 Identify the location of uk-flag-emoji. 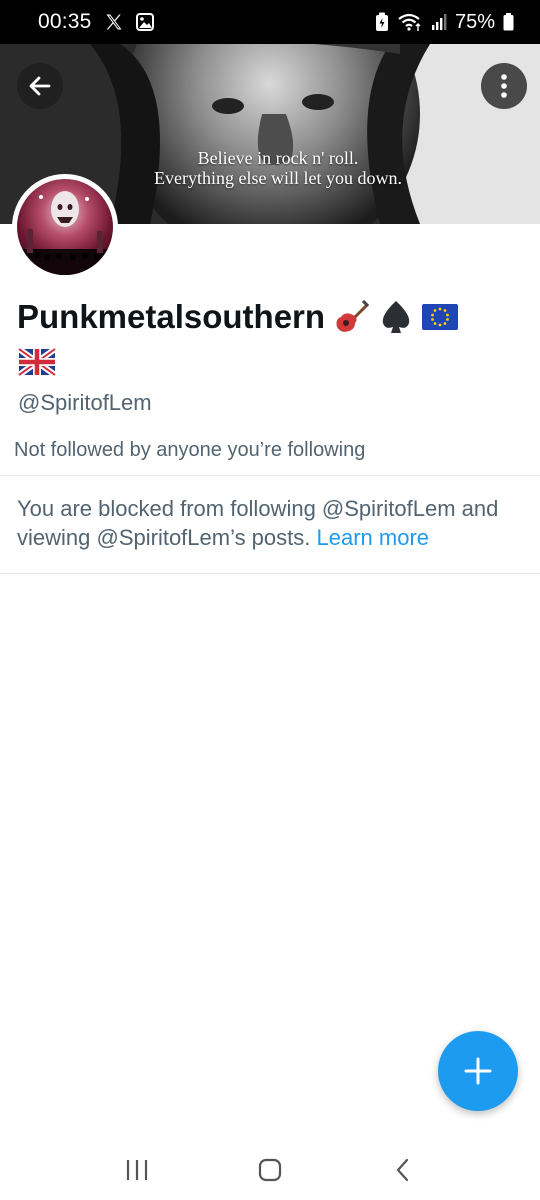
(37, 362).